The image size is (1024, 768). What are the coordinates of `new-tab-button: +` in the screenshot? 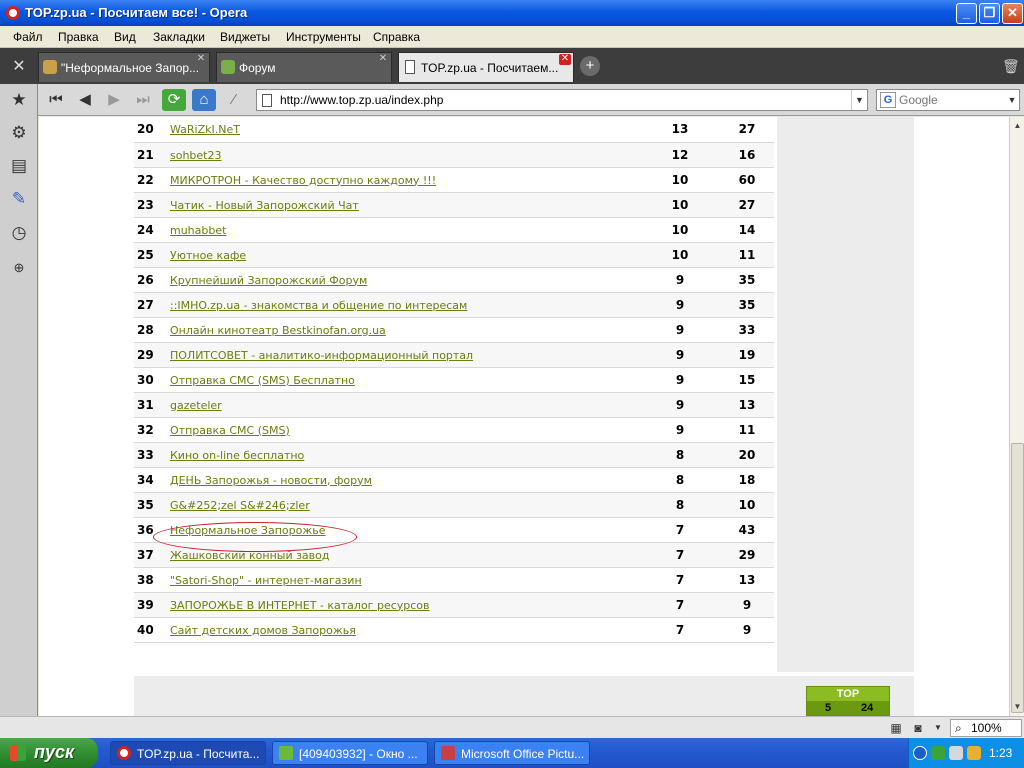 It's located at (590, 66).